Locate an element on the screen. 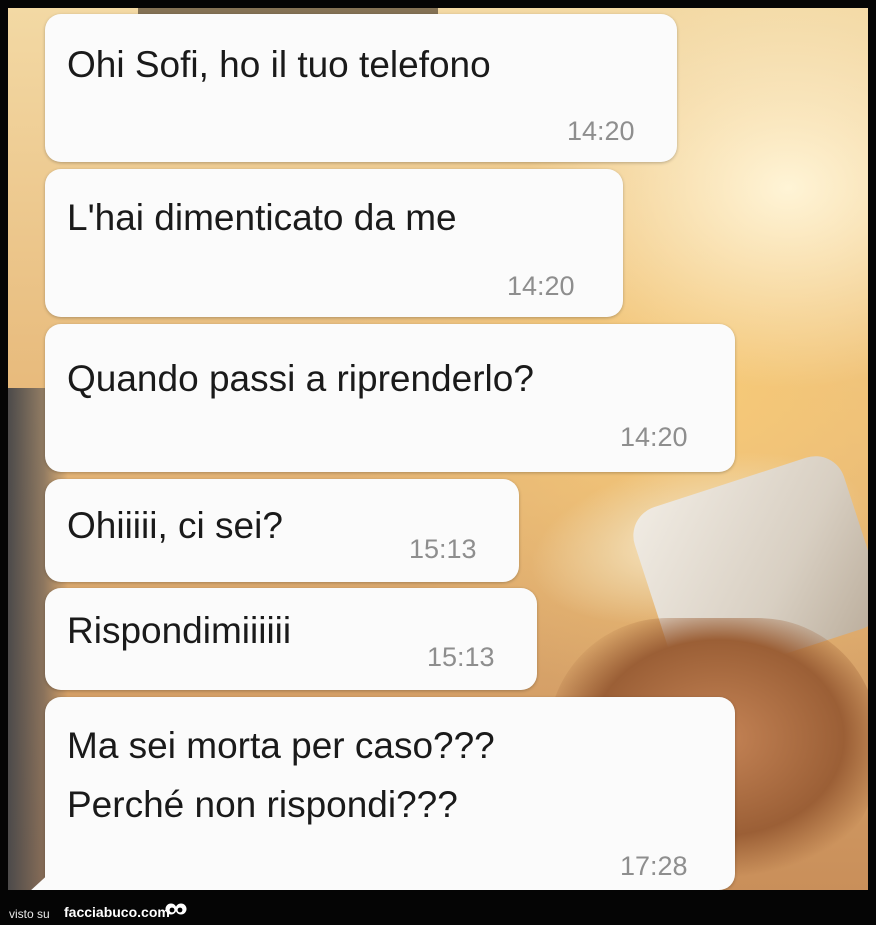  message-bubble: Rispondimiiiiii 15:13 is located at coordinates (291, 639).